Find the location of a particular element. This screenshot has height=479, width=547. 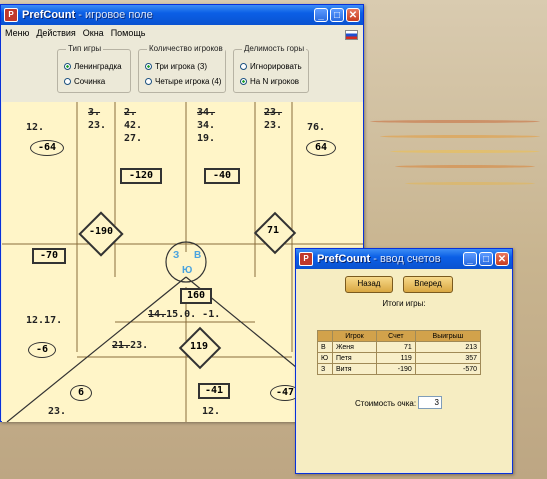

table-header-row: Игрок Счет Выигрыш is located at coordinates (399, 336).